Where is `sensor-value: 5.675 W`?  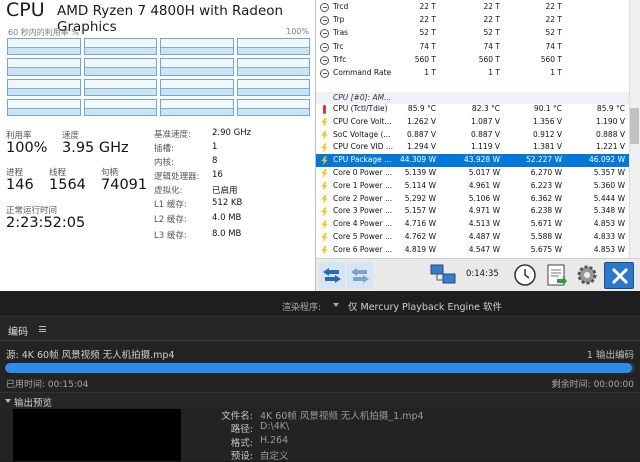
sensor-value: 5.675 W is located at coordinates (546, 249).